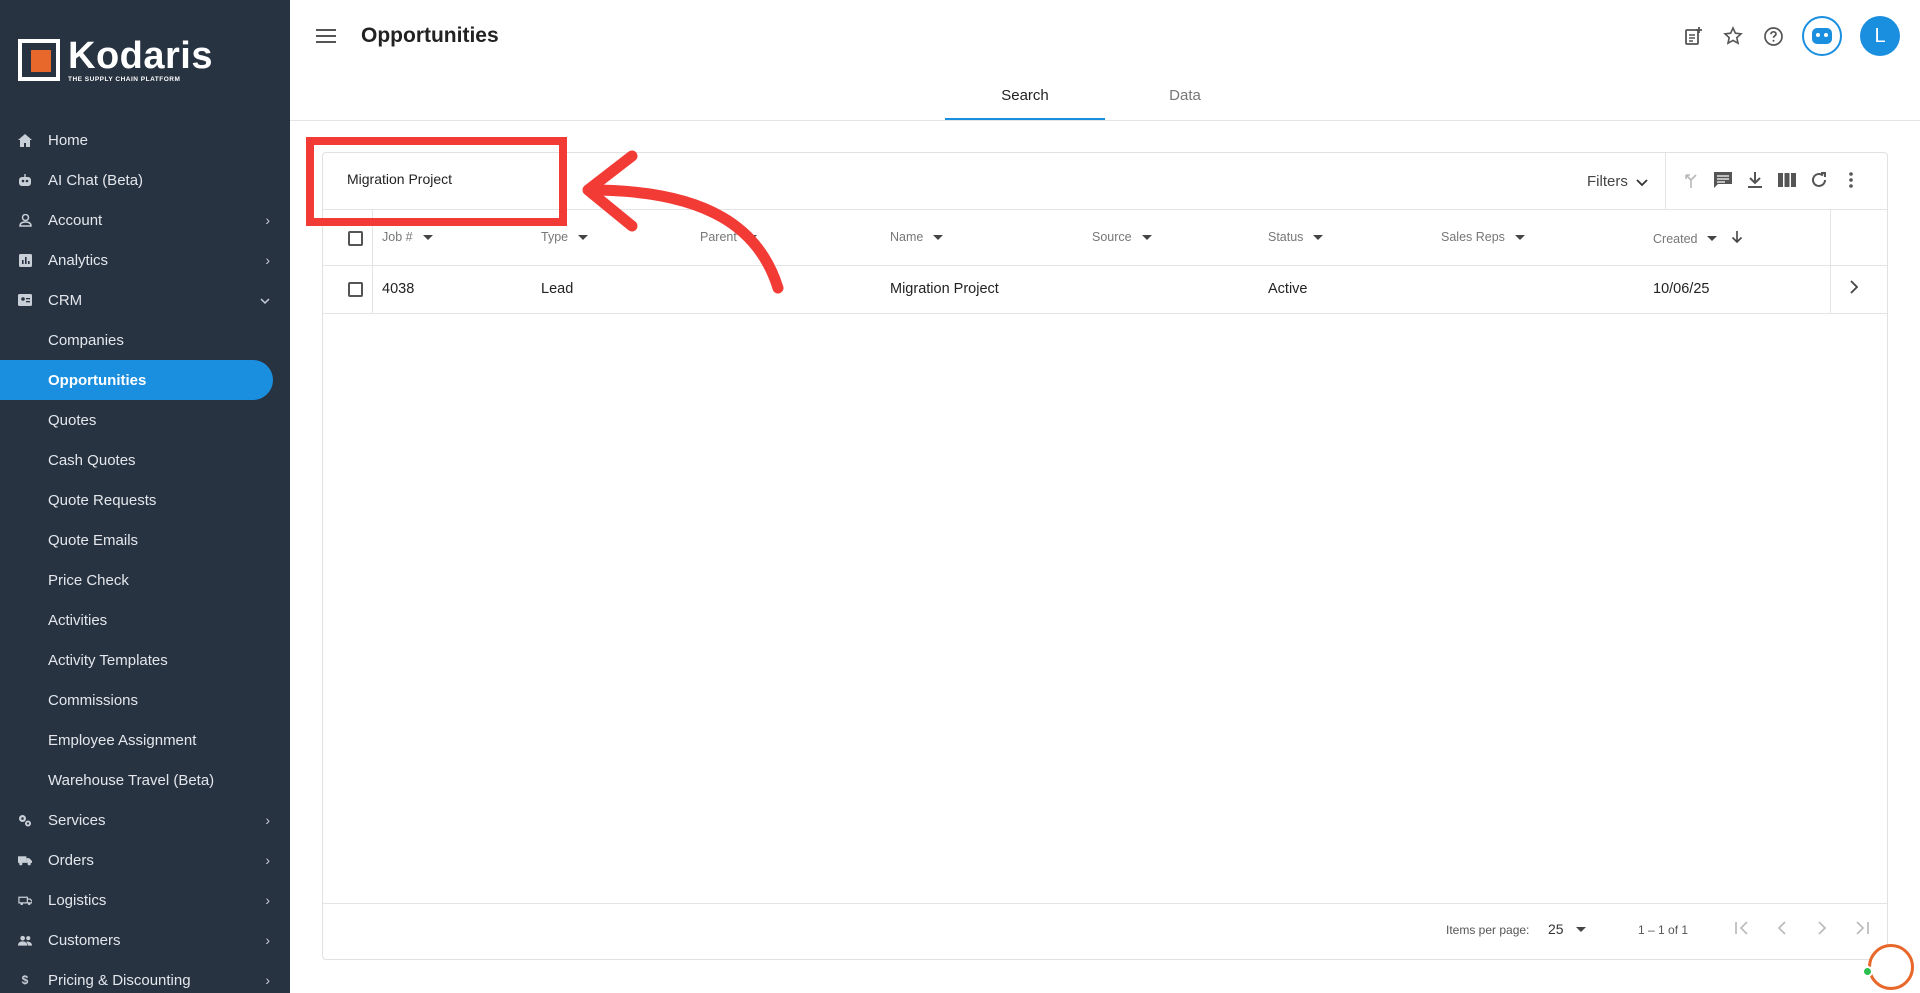  What do you see at coordinates (1782, 928) in the screenshot?
I see `previous-page-icon` at bounding box center [1782, 928].